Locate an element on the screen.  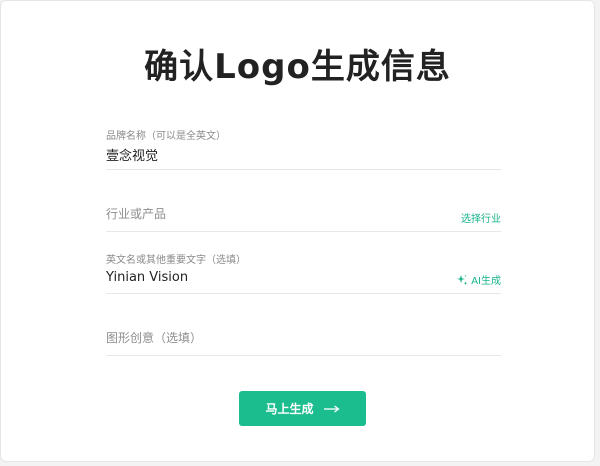
industry-placeholder: 行业或产品 is located at coordinates (136, 213).